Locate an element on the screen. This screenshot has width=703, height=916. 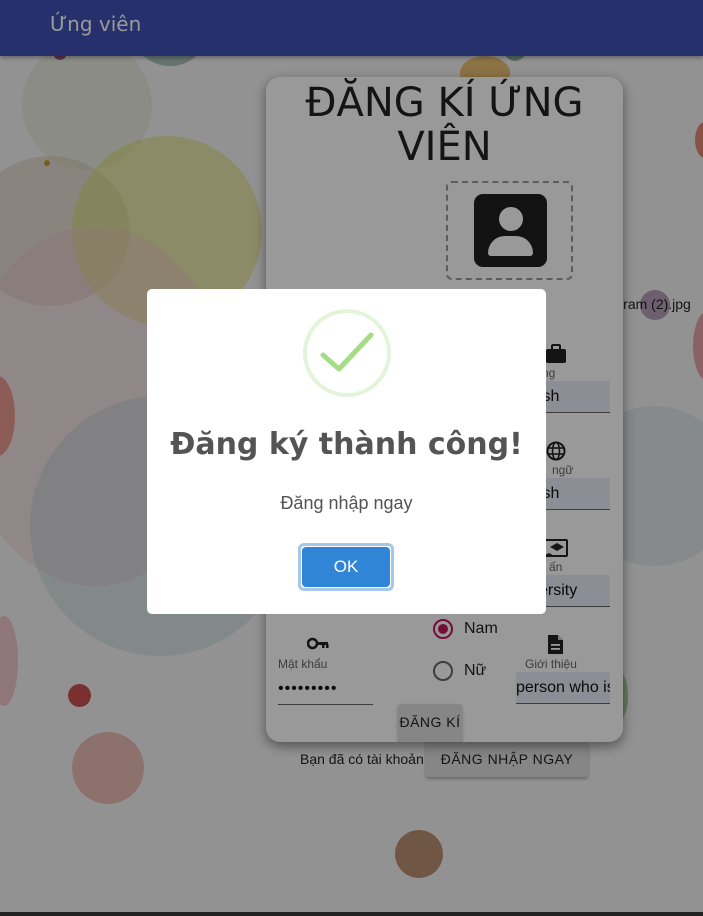
ok-button-label: OK is located at coordinates (346, 567).